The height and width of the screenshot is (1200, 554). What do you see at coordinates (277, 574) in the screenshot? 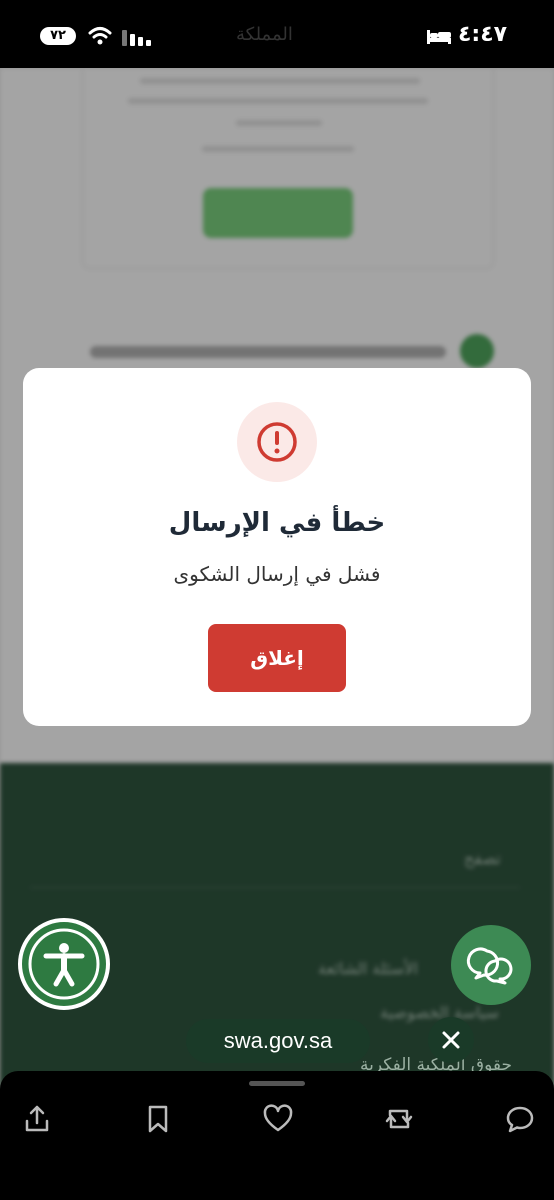
I see `dialog-message: فشل في إرسال الشكوى` at bounding box center [277, 574].